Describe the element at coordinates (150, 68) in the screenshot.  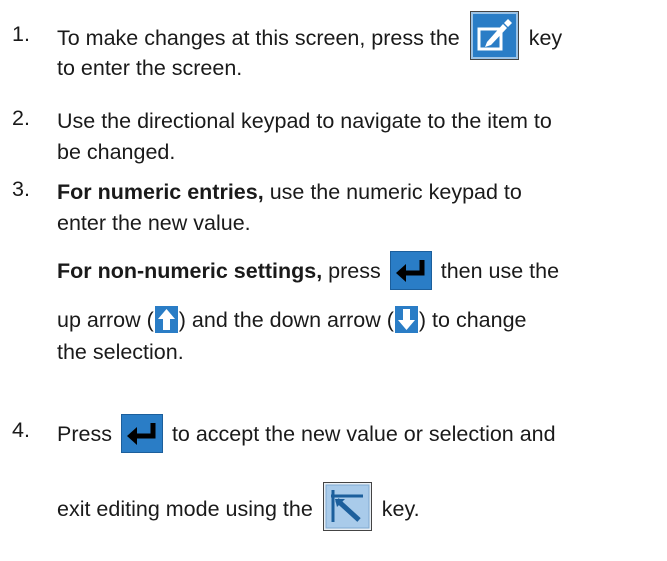
I see `step-1-text-c: to enter the screen.` at that location.